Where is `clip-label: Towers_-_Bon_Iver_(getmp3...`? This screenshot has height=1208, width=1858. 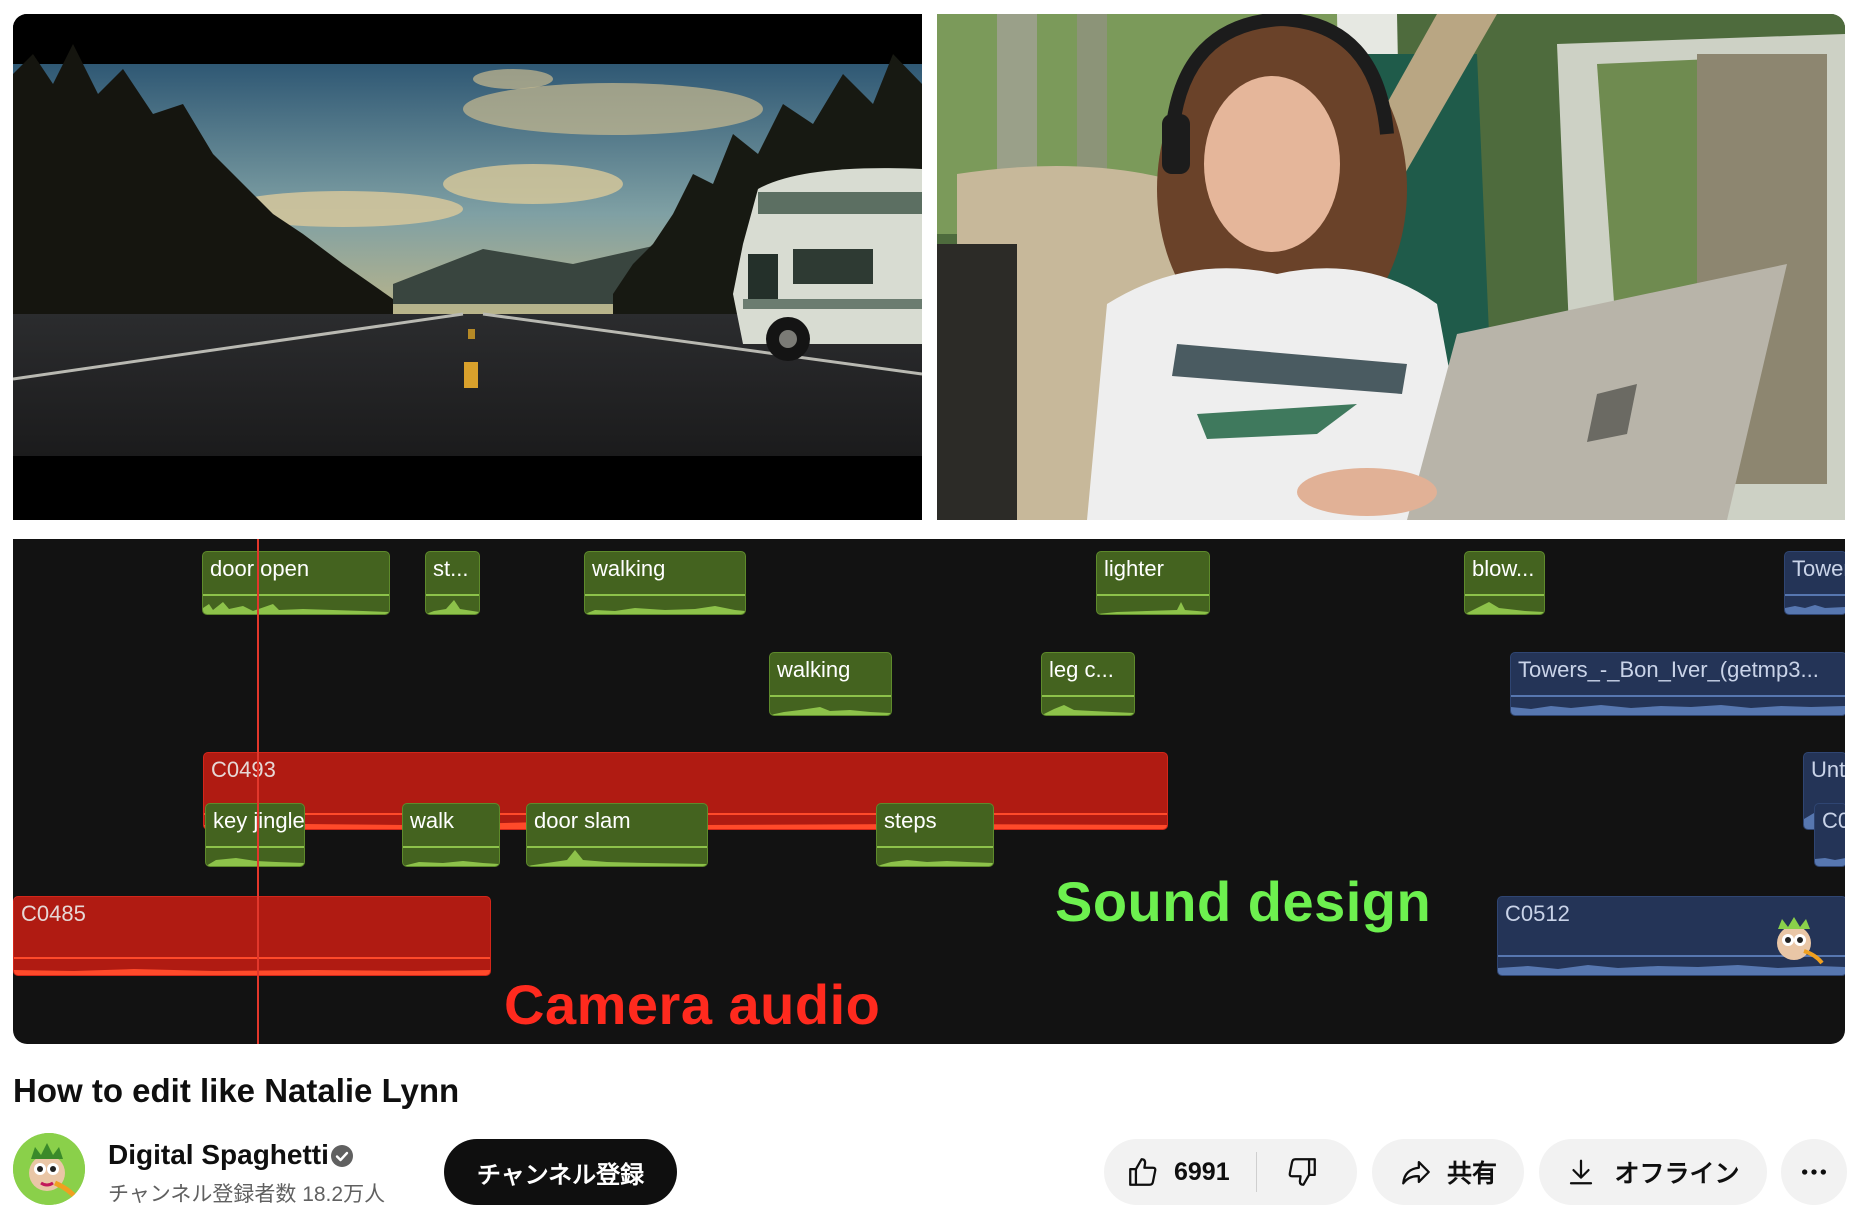 clip-label: Towers_-_Bon_Iver_(getmp3... is located at coordinates (1668, 669).